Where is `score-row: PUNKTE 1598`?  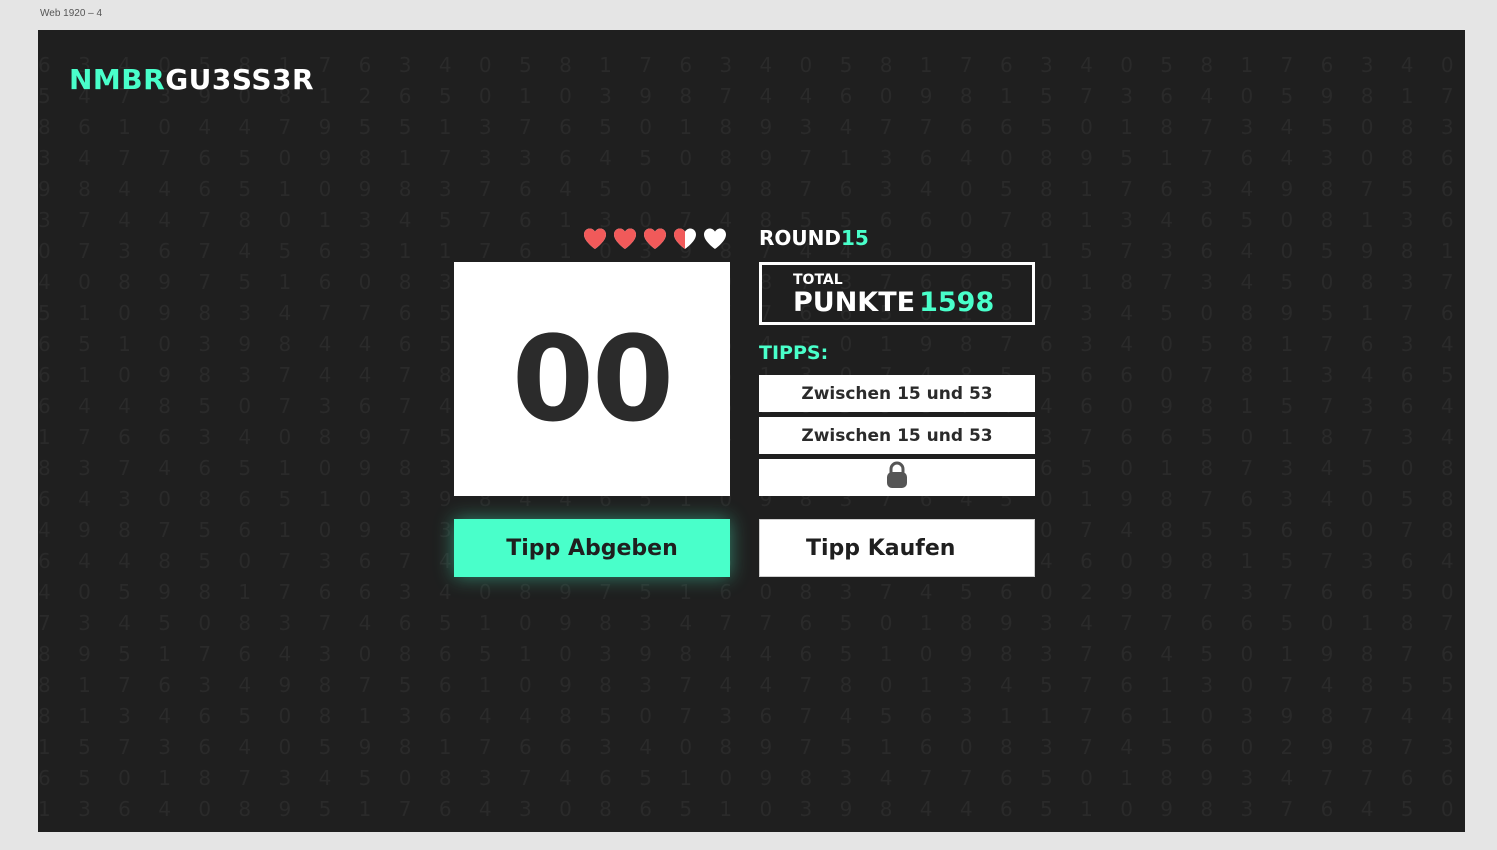 score-row: PUNKTE 1598 is located at coordinates (912, 302).